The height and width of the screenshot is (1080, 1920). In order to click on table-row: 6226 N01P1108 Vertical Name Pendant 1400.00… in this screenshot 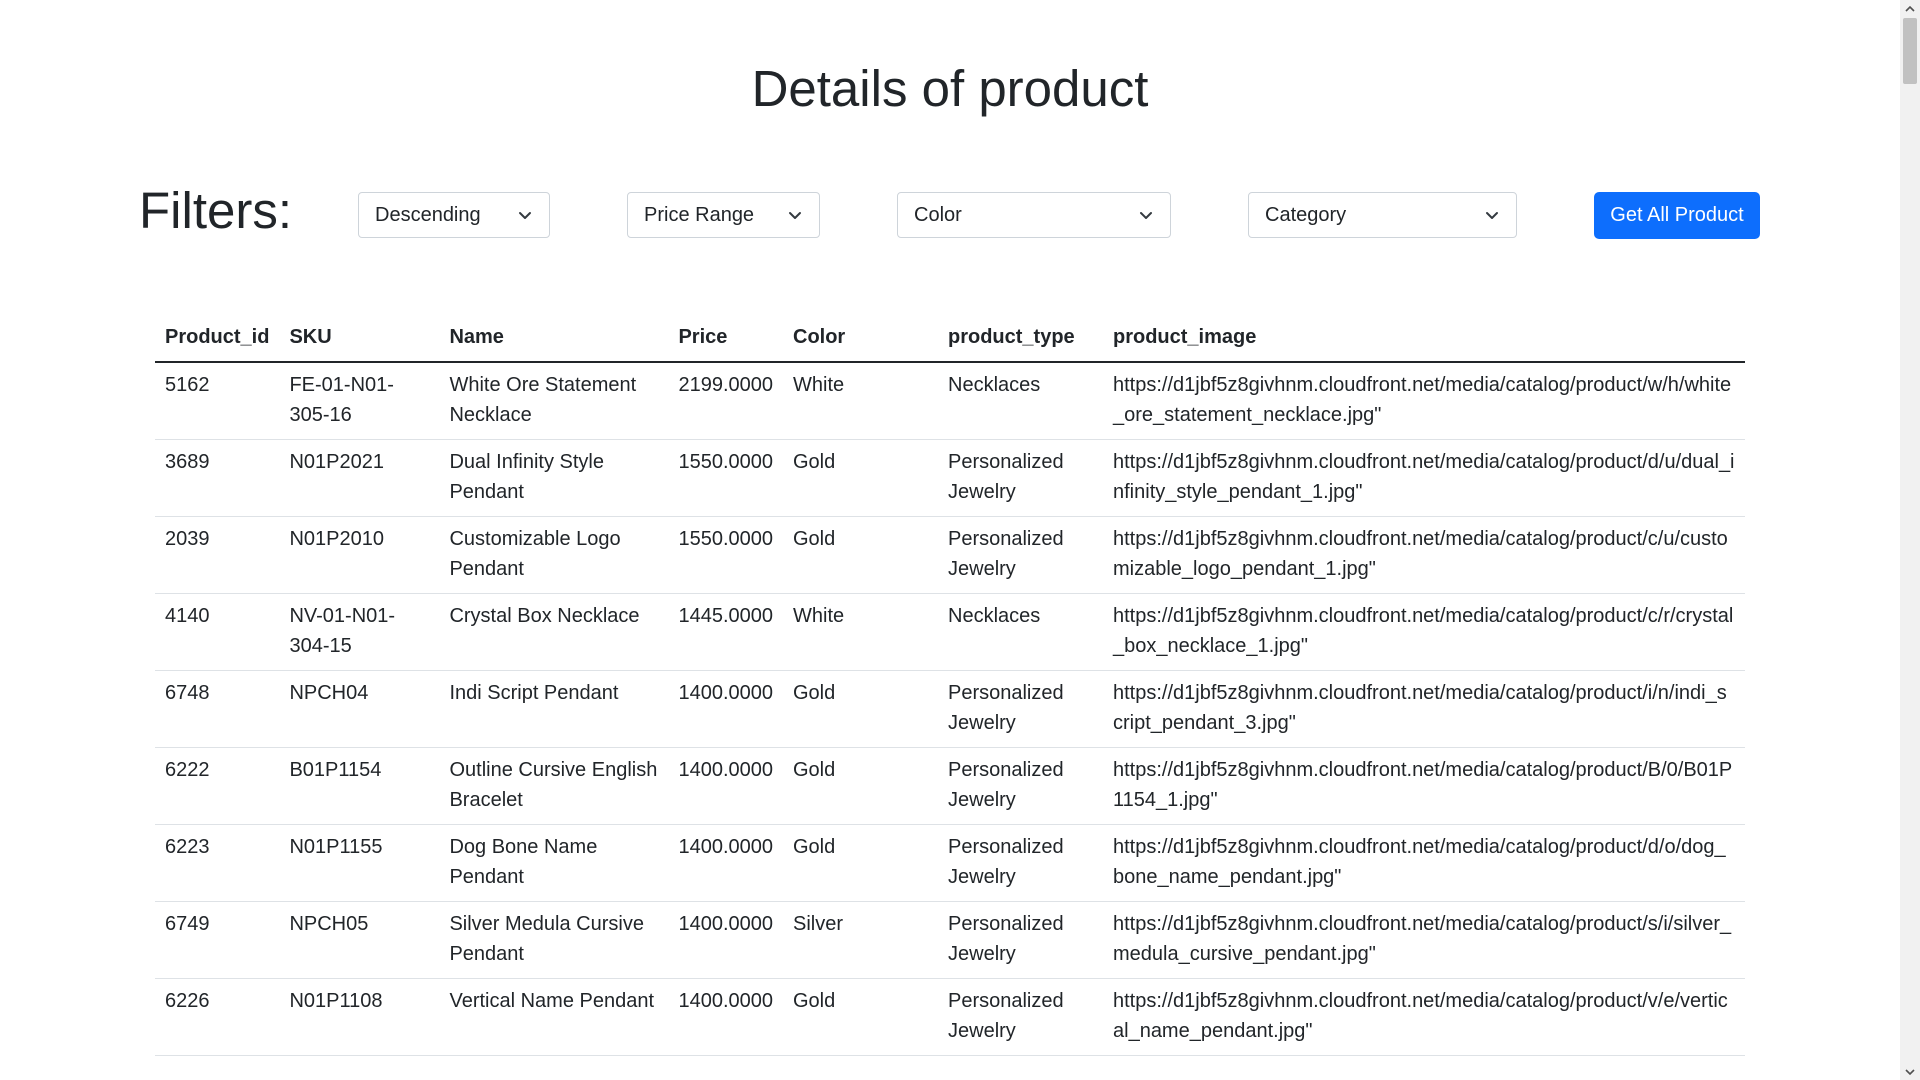, I will do `click(950, 1017)`.